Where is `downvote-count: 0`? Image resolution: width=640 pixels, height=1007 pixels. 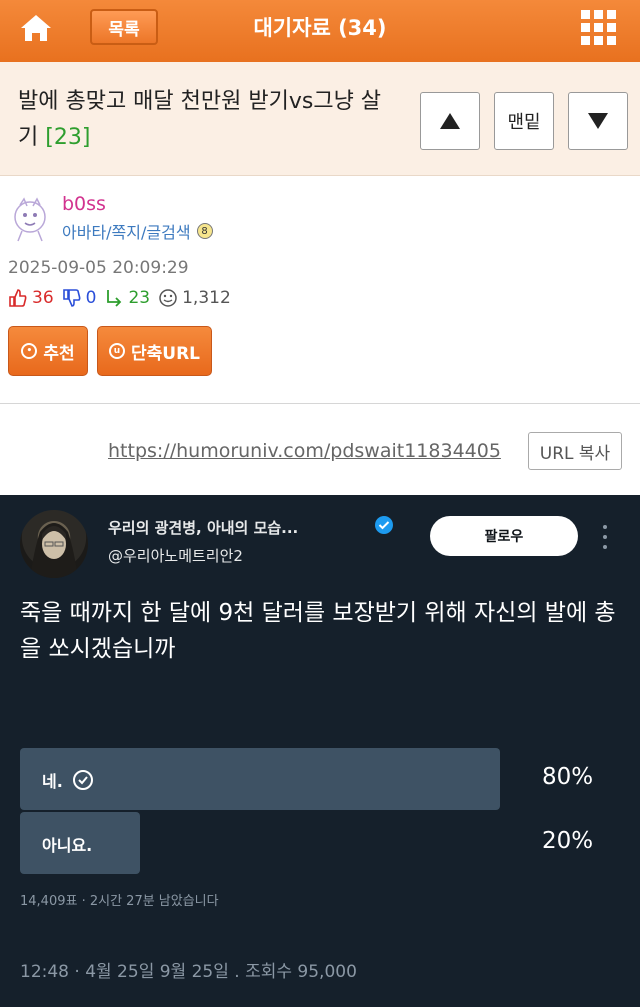 downvote-count: 0 is located at coordinates (91, 298).